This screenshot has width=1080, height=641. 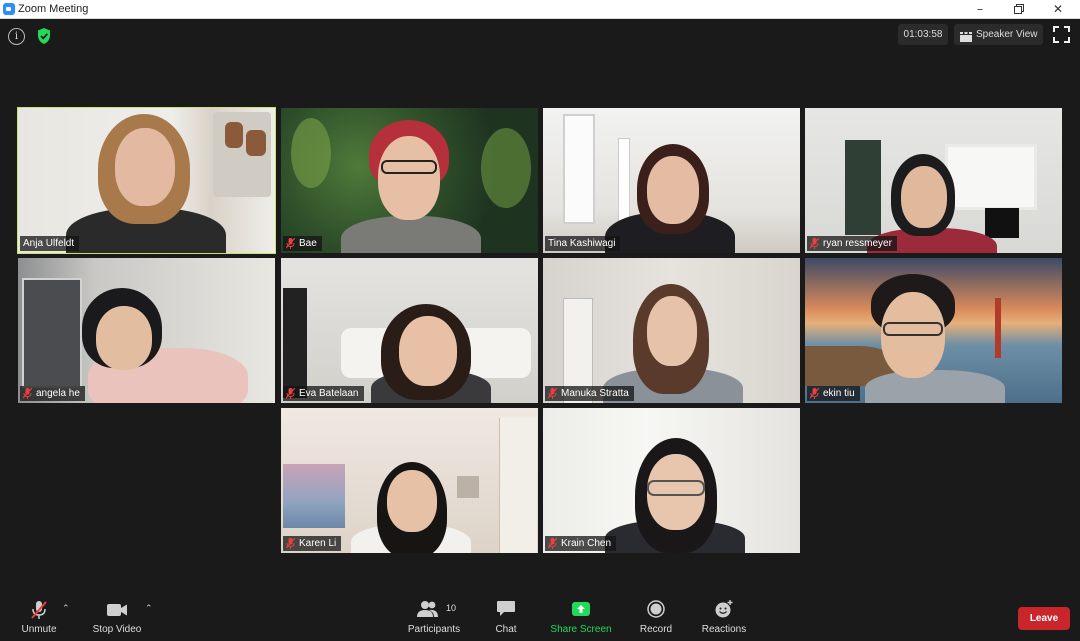 I want to click on participant-name: Krain Chen, so click(x=586, y=543).